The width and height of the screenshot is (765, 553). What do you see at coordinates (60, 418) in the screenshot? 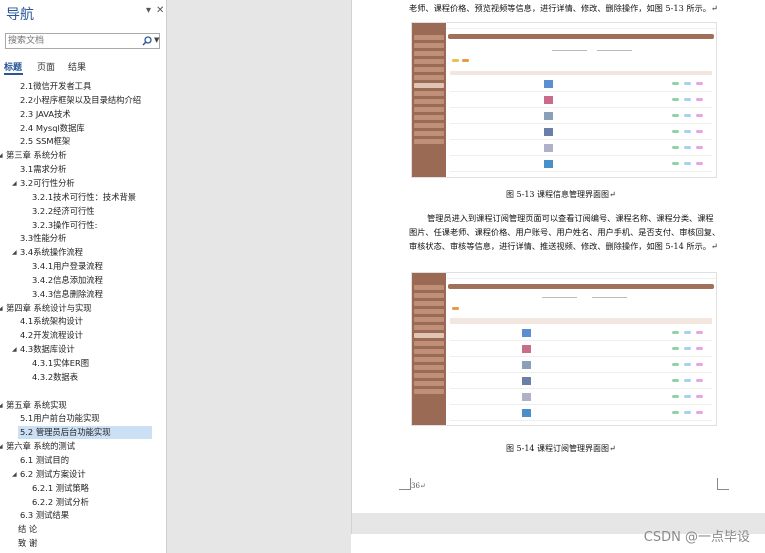
I see `nav-heading-item: 5.1用户前台功能实现` at bounding box center [60, 418].